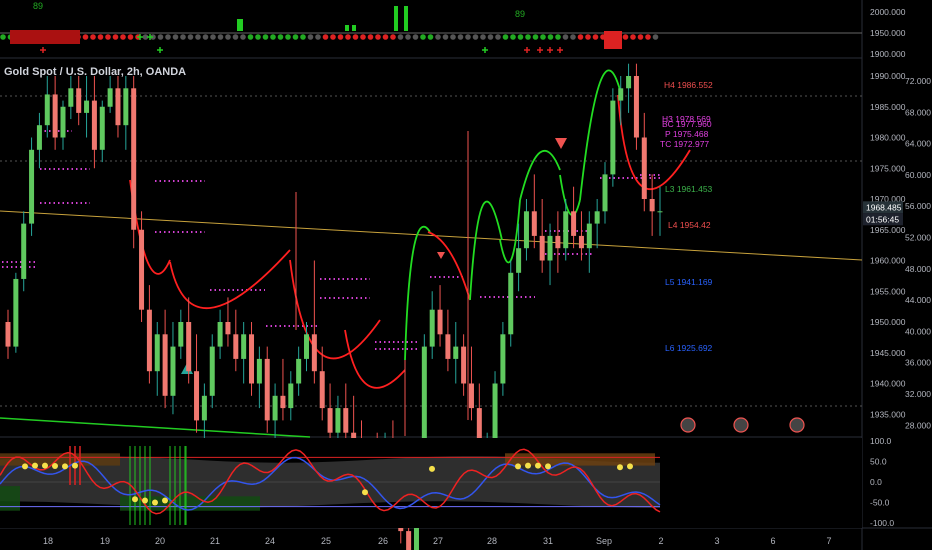 The width and height of the screenshot is (932, 550). What do you see at coordinates (520, 14) in the screenshot?
I see `annotation-89-mid: 89` at bounding box center [520, 14].